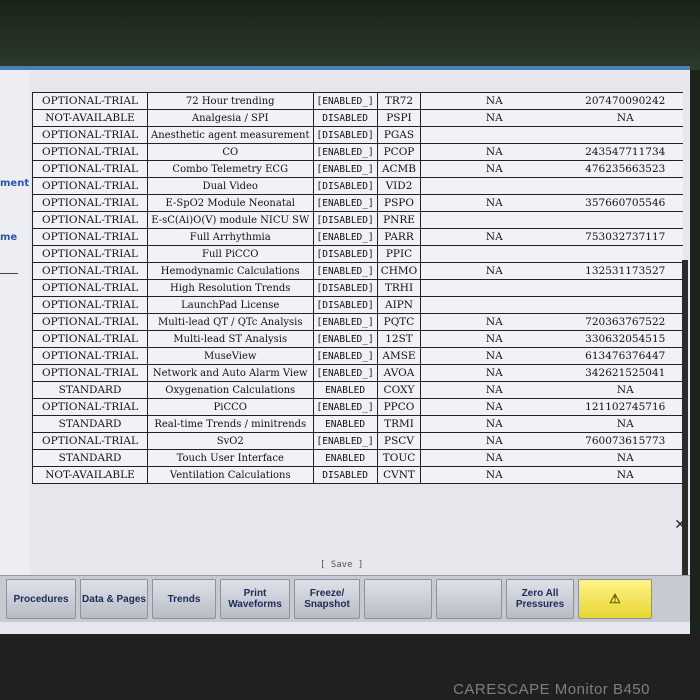 The width and height of the screenshot is (700, 700). I want to click on procedures-button: Procedures, so click(41, 599).